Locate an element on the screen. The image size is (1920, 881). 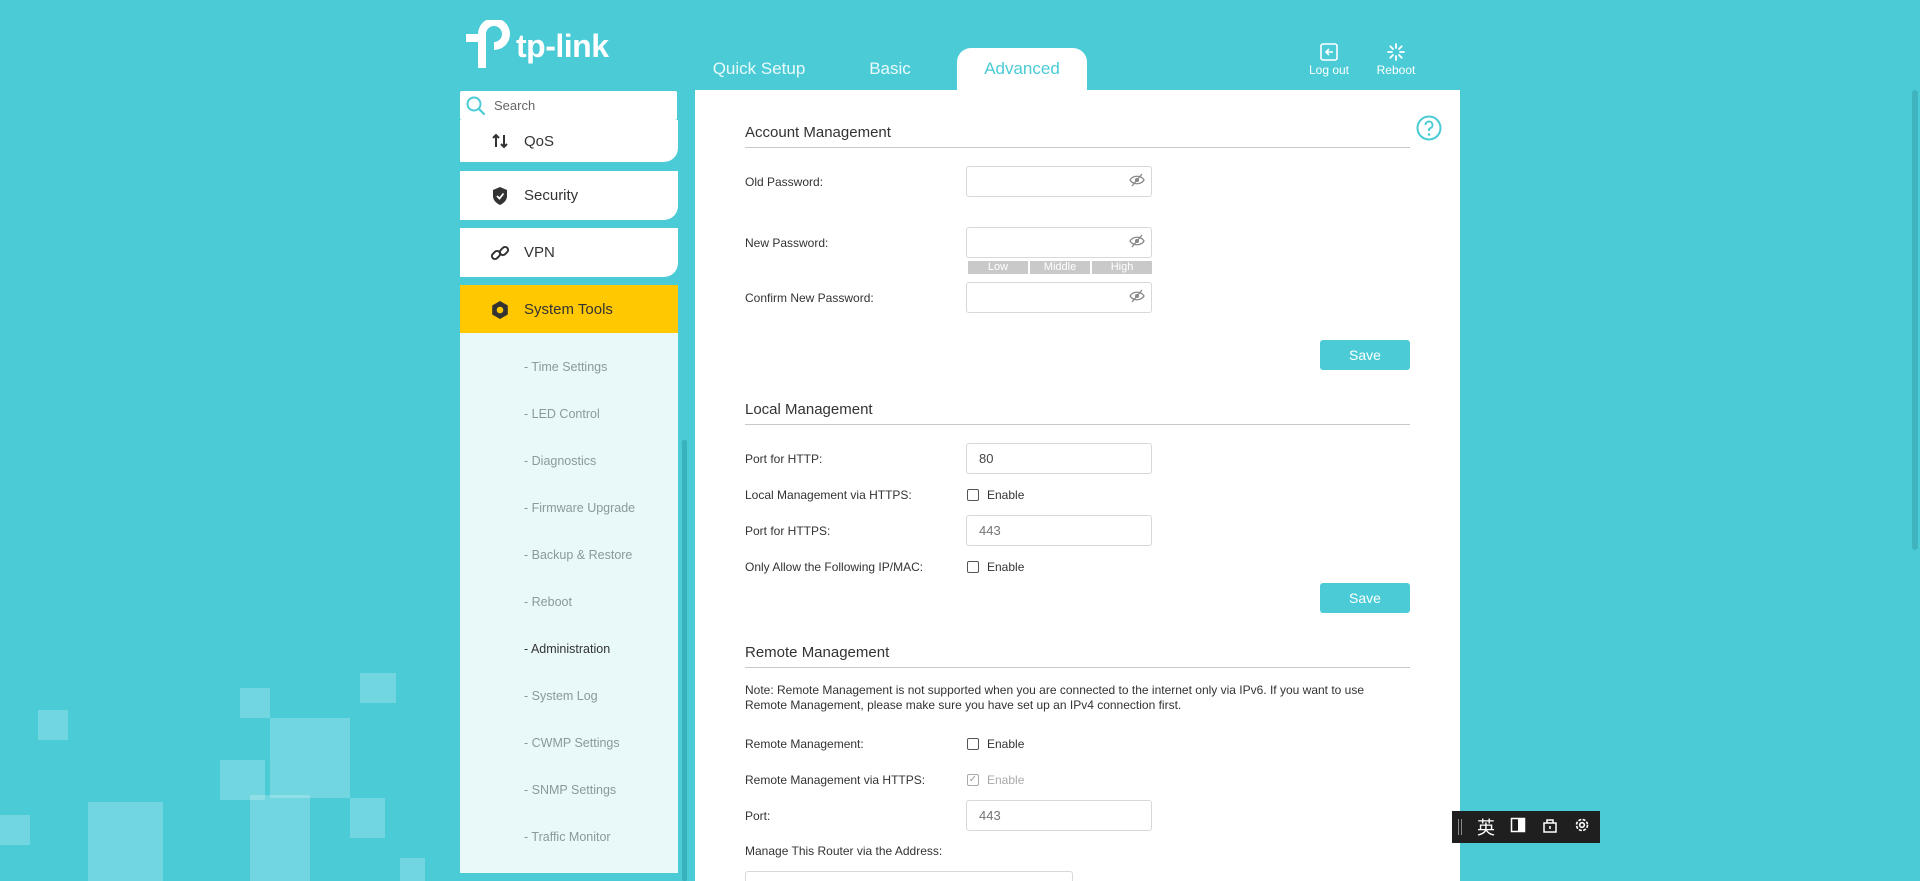
confirm-password-label: Confirm New Password: is located at coordinates (809, 298).